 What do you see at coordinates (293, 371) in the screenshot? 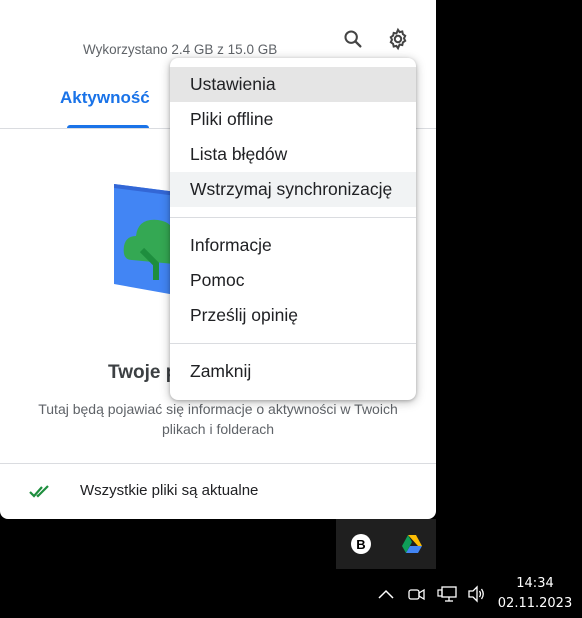
I see `menu-item-quit: Zamknij` at bounding box center [293, 371].